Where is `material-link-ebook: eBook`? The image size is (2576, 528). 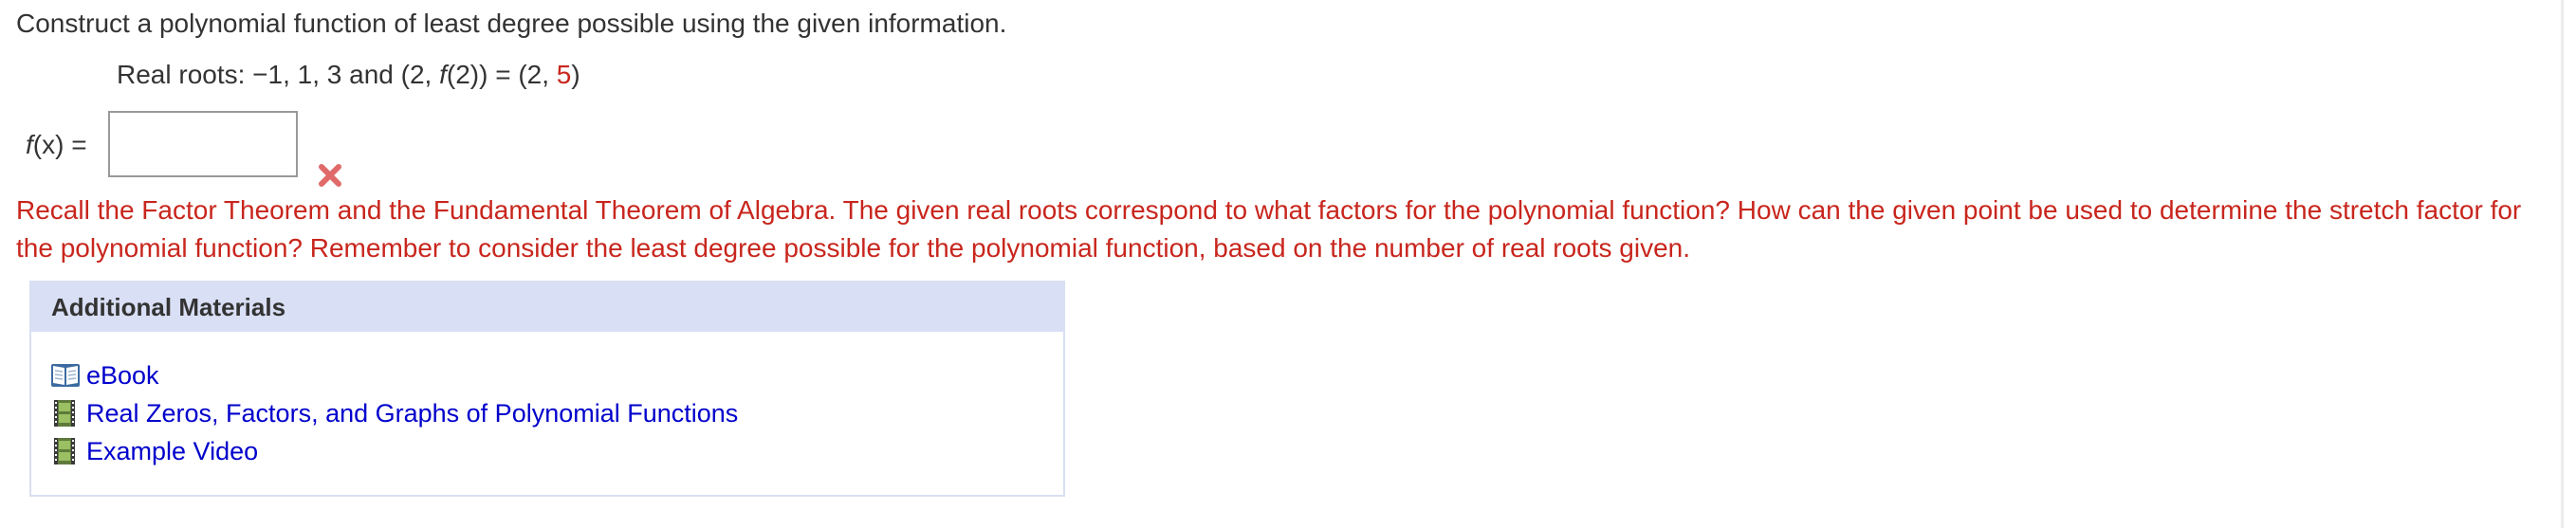 material-link-ebook: eBook is located at coordinates (122, 376).